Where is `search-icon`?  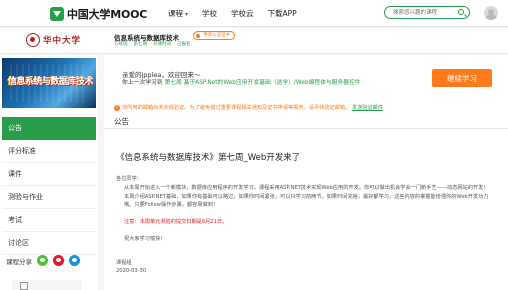
search-icon is located at coordinates (461, 12).